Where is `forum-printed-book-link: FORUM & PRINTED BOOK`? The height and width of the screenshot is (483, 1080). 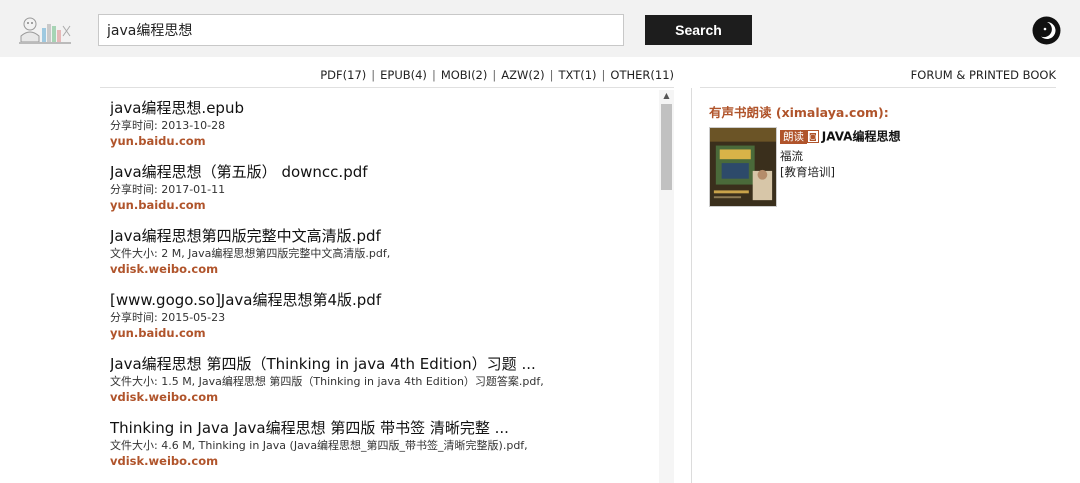 forum-printed-book-link: FORUM & PRINTED BOOK is located at coordinates (878, 75).